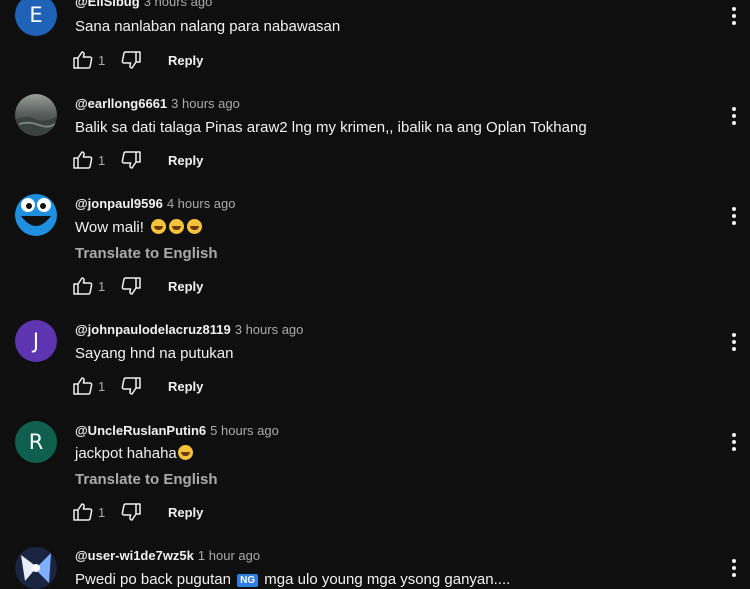  Describe the element at coordinates (208, 26) in the screenshot. I see `comment-text: Sana nanlaban nalang para nabawasan` at that location.